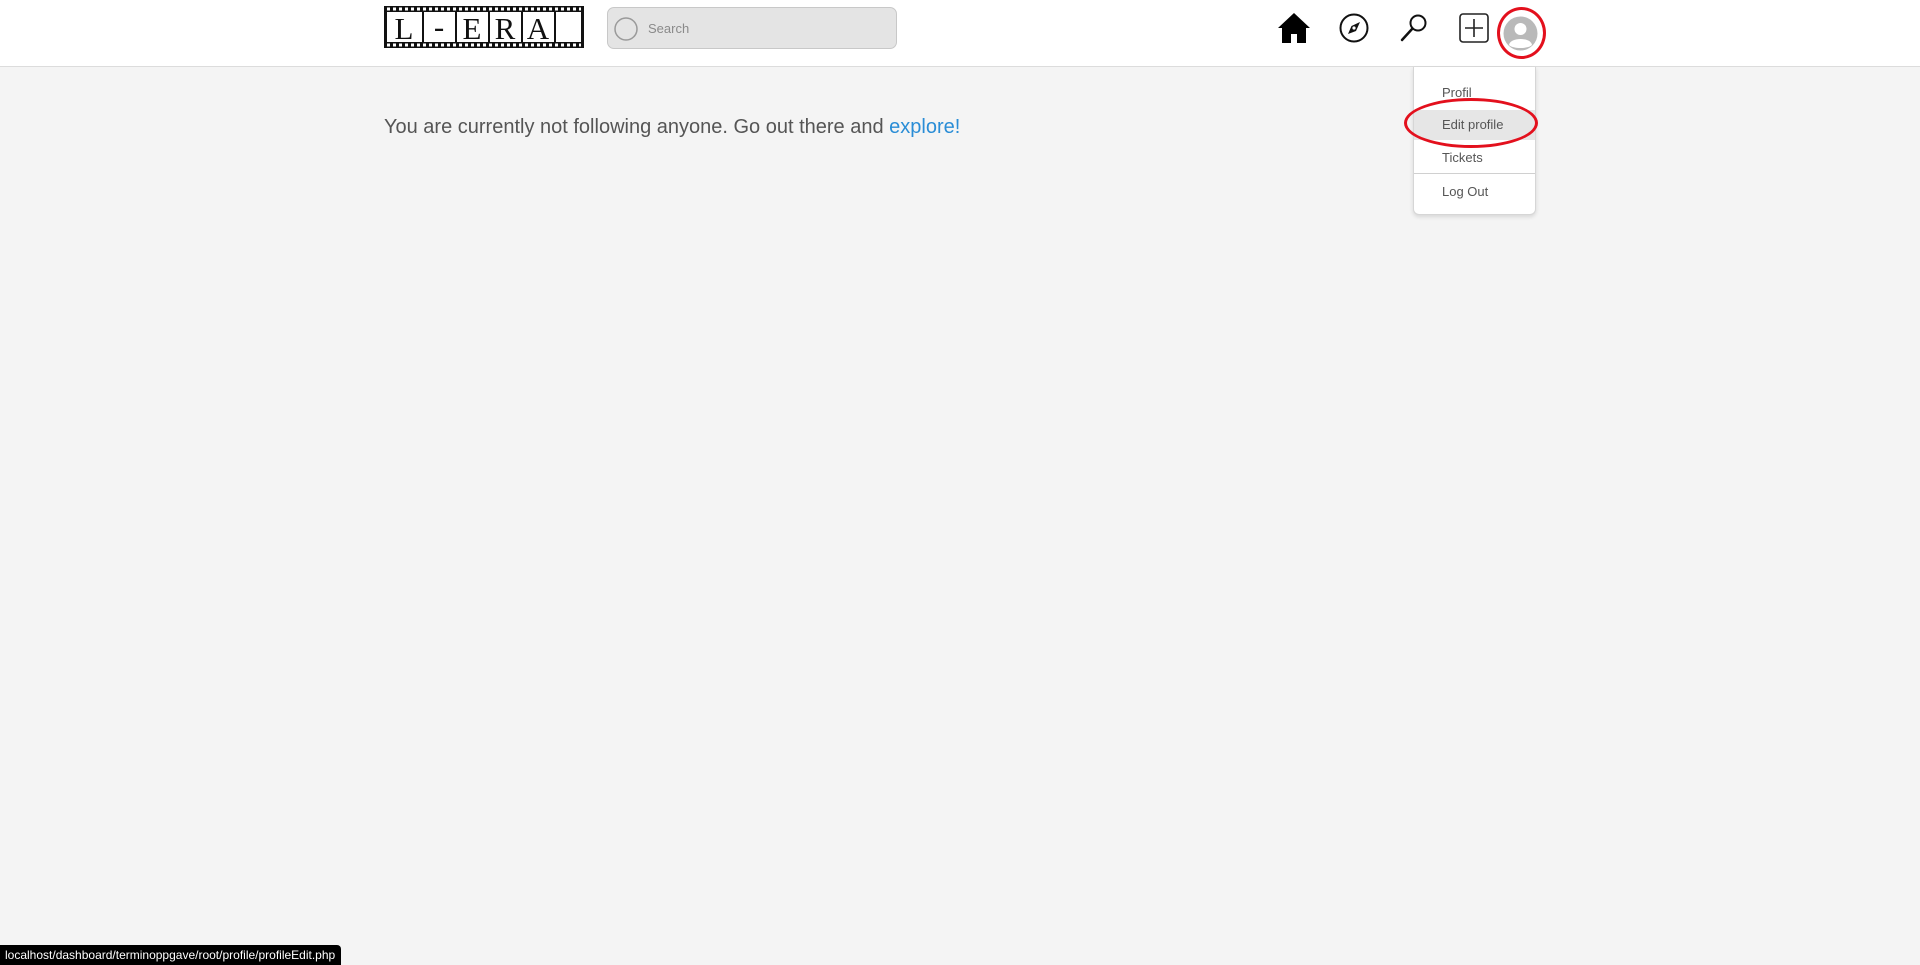 The width and height of the screenshot is (1920, 965). What do you see at coordinates (1474, 158) in the screenshot?
I see `menu-item-tickets: Tickets` at bounding box center [1474, 158].